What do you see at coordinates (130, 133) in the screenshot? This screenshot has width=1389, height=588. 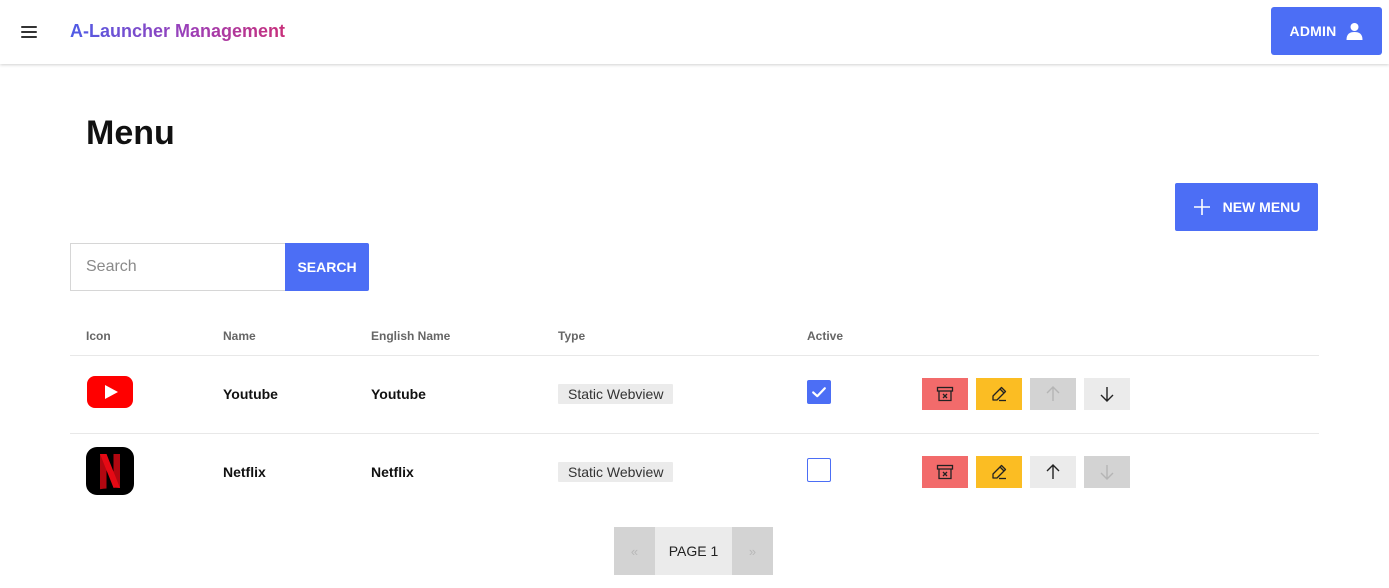 I see `page-title: Menu` at bounding box center [130, 133].